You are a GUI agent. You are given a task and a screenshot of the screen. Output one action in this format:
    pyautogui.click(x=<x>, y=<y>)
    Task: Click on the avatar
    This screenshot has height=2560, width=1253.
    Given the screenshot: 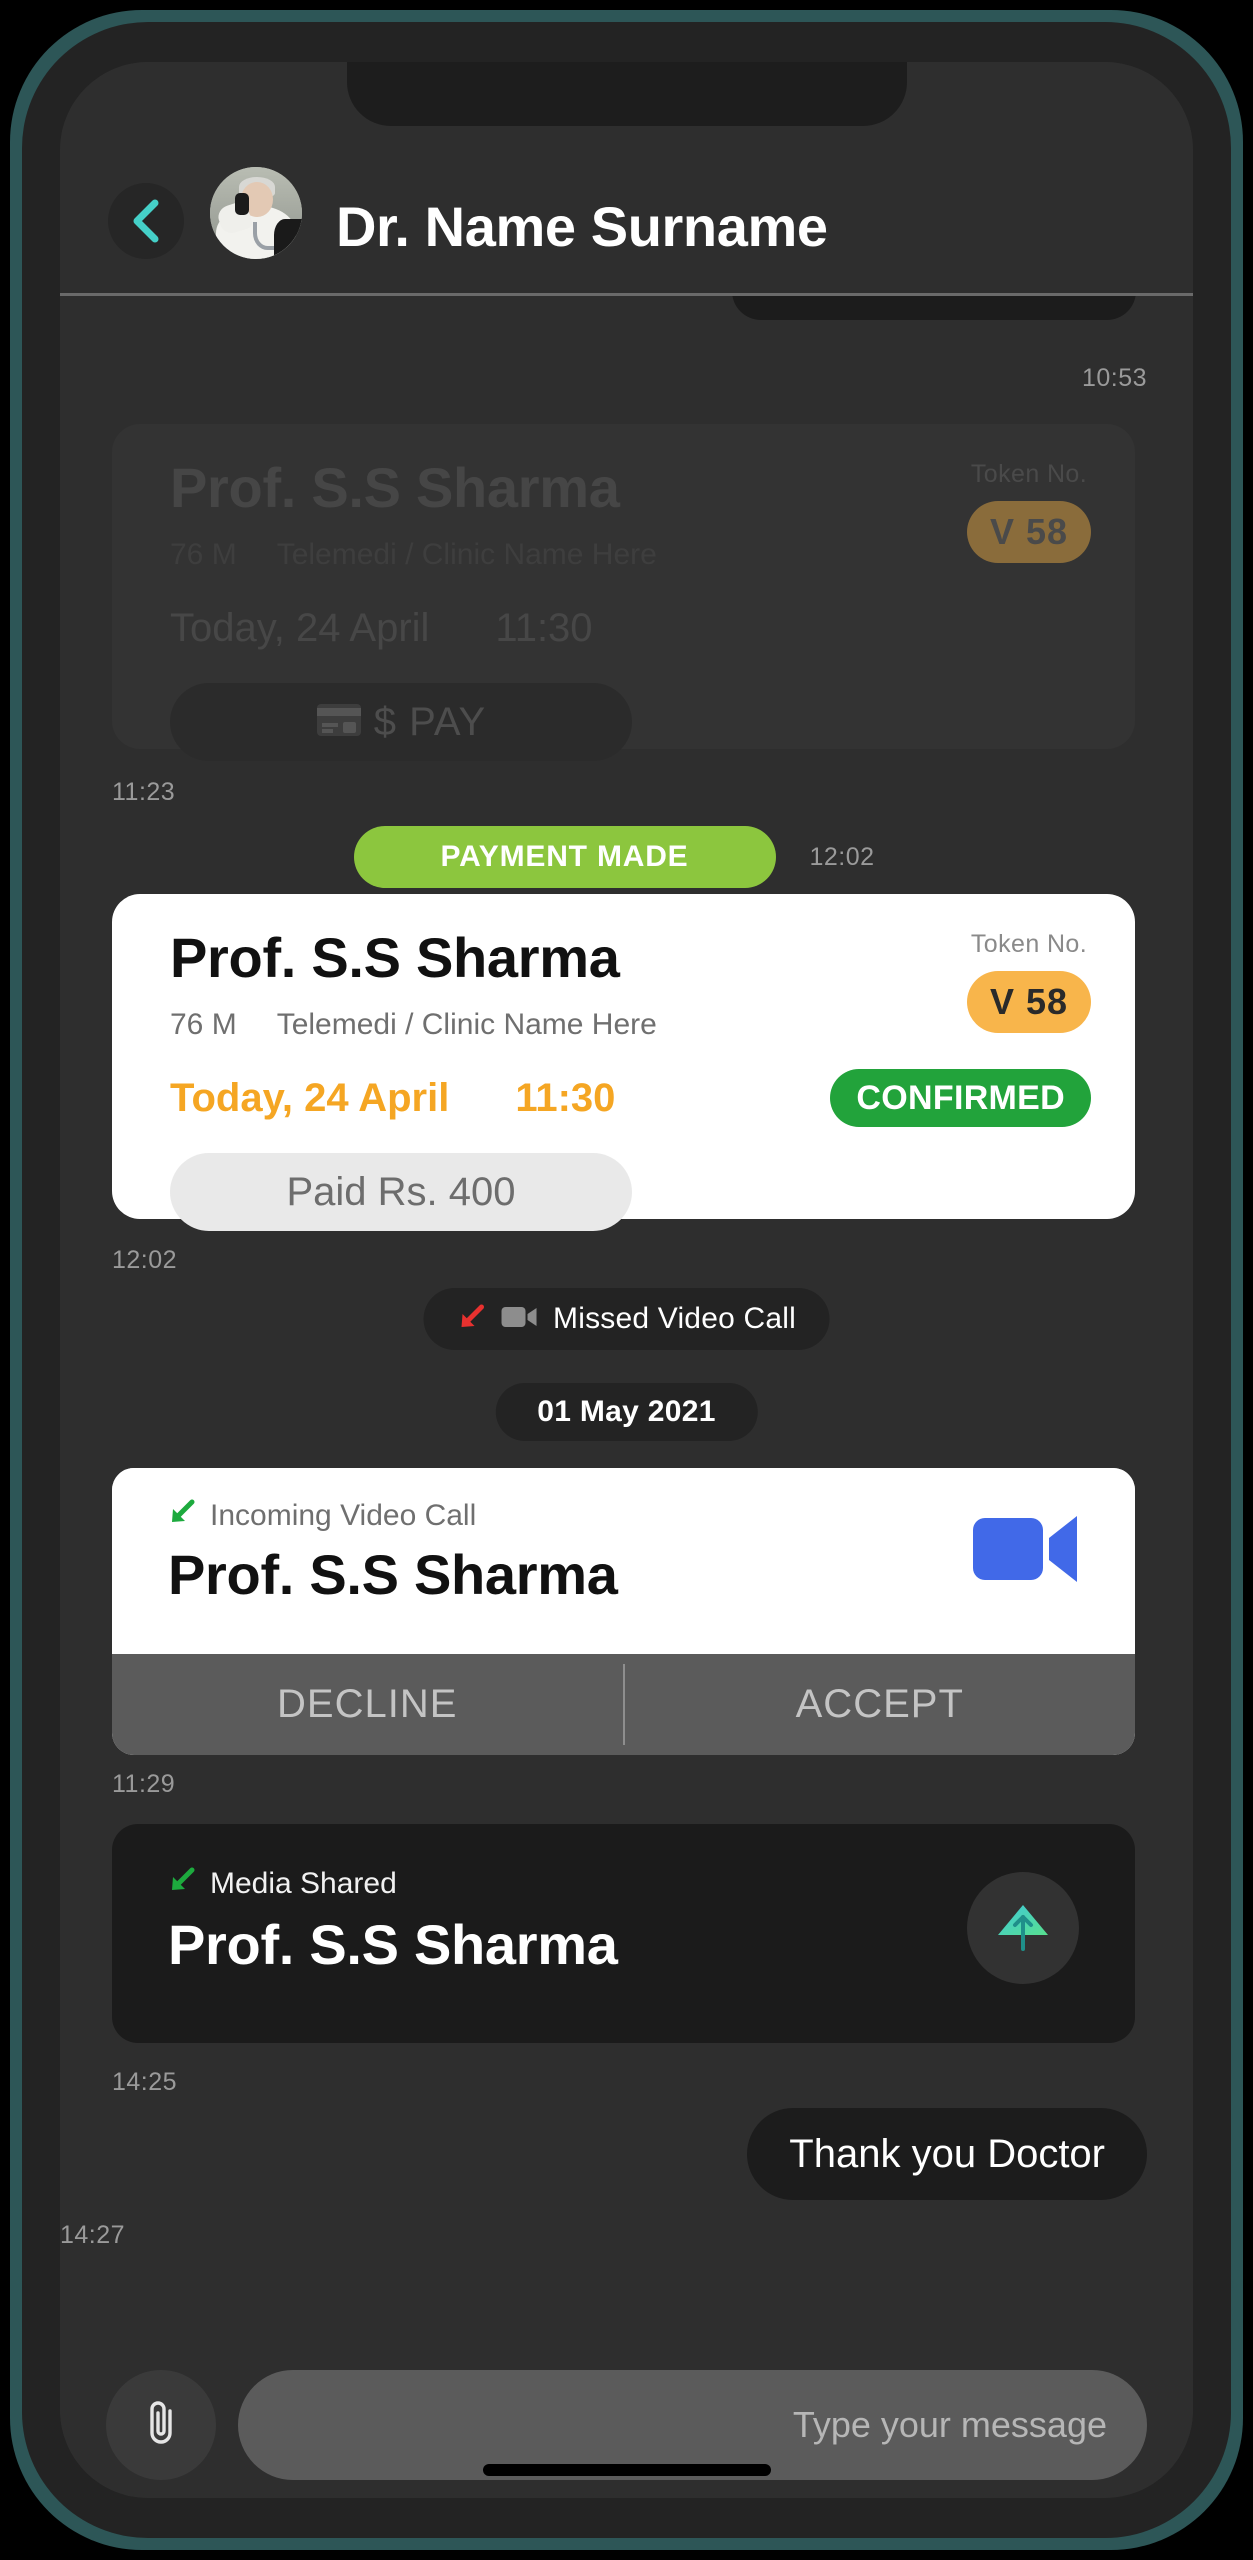 What is the action you would take?
    pyautogui.click(x=256, y=213)
    